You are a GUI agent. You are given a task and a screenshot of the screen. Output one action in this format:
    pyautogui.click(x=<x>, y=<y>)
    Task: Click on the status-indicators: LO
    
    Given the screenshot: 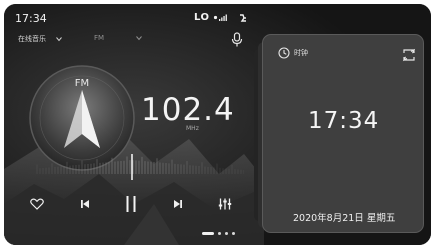 What is the action you would take?
    pyautogui.click(x=221, y=17)
    